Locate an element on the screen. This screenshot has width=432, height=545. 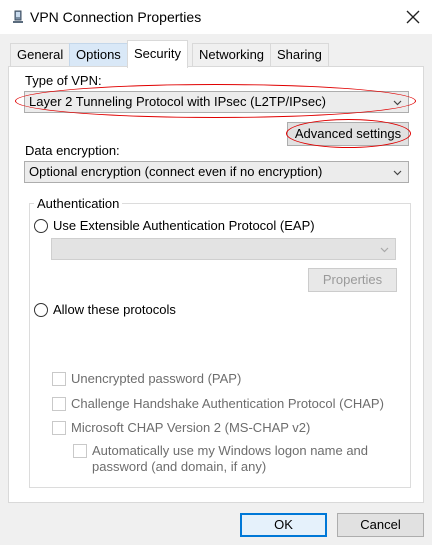
close-button is located at coordinates (413, 17).